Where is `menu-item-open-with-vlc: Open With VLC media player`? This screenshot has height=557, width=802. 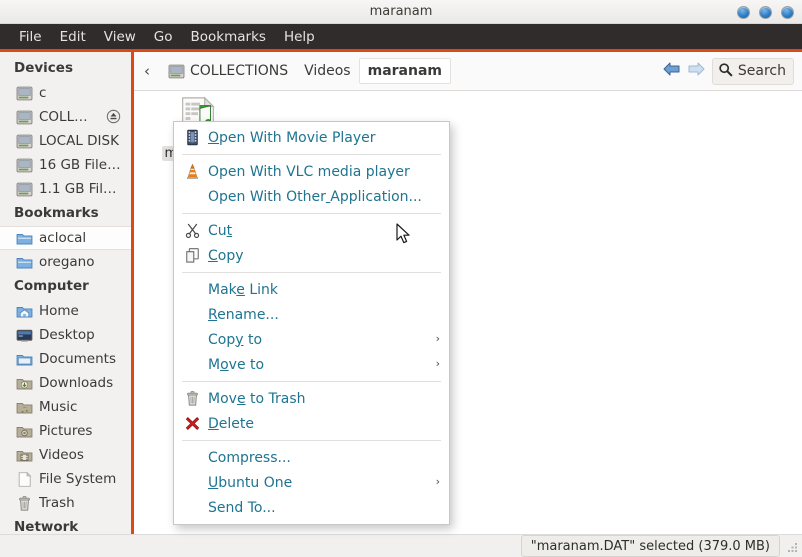 menu-item-open-with-vlc: Open With VLC media player is located at coordinates (311, 171).